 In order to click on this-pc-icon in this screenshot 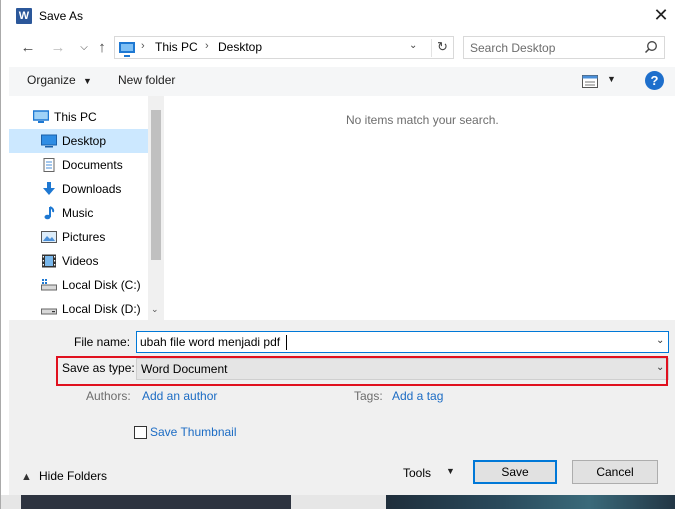, I will do `click(127, 49)`.